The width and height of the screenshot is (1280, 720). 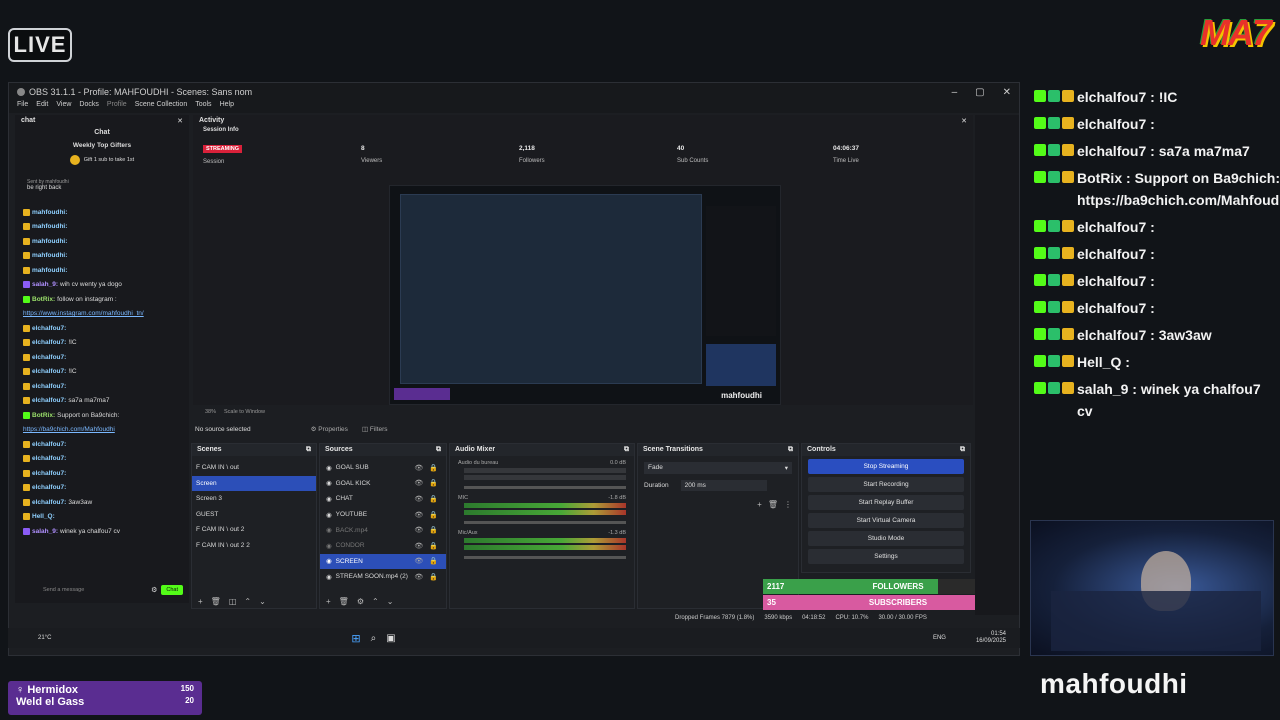 I want to click on add-source-icon: +, so click(x=328, y=601).